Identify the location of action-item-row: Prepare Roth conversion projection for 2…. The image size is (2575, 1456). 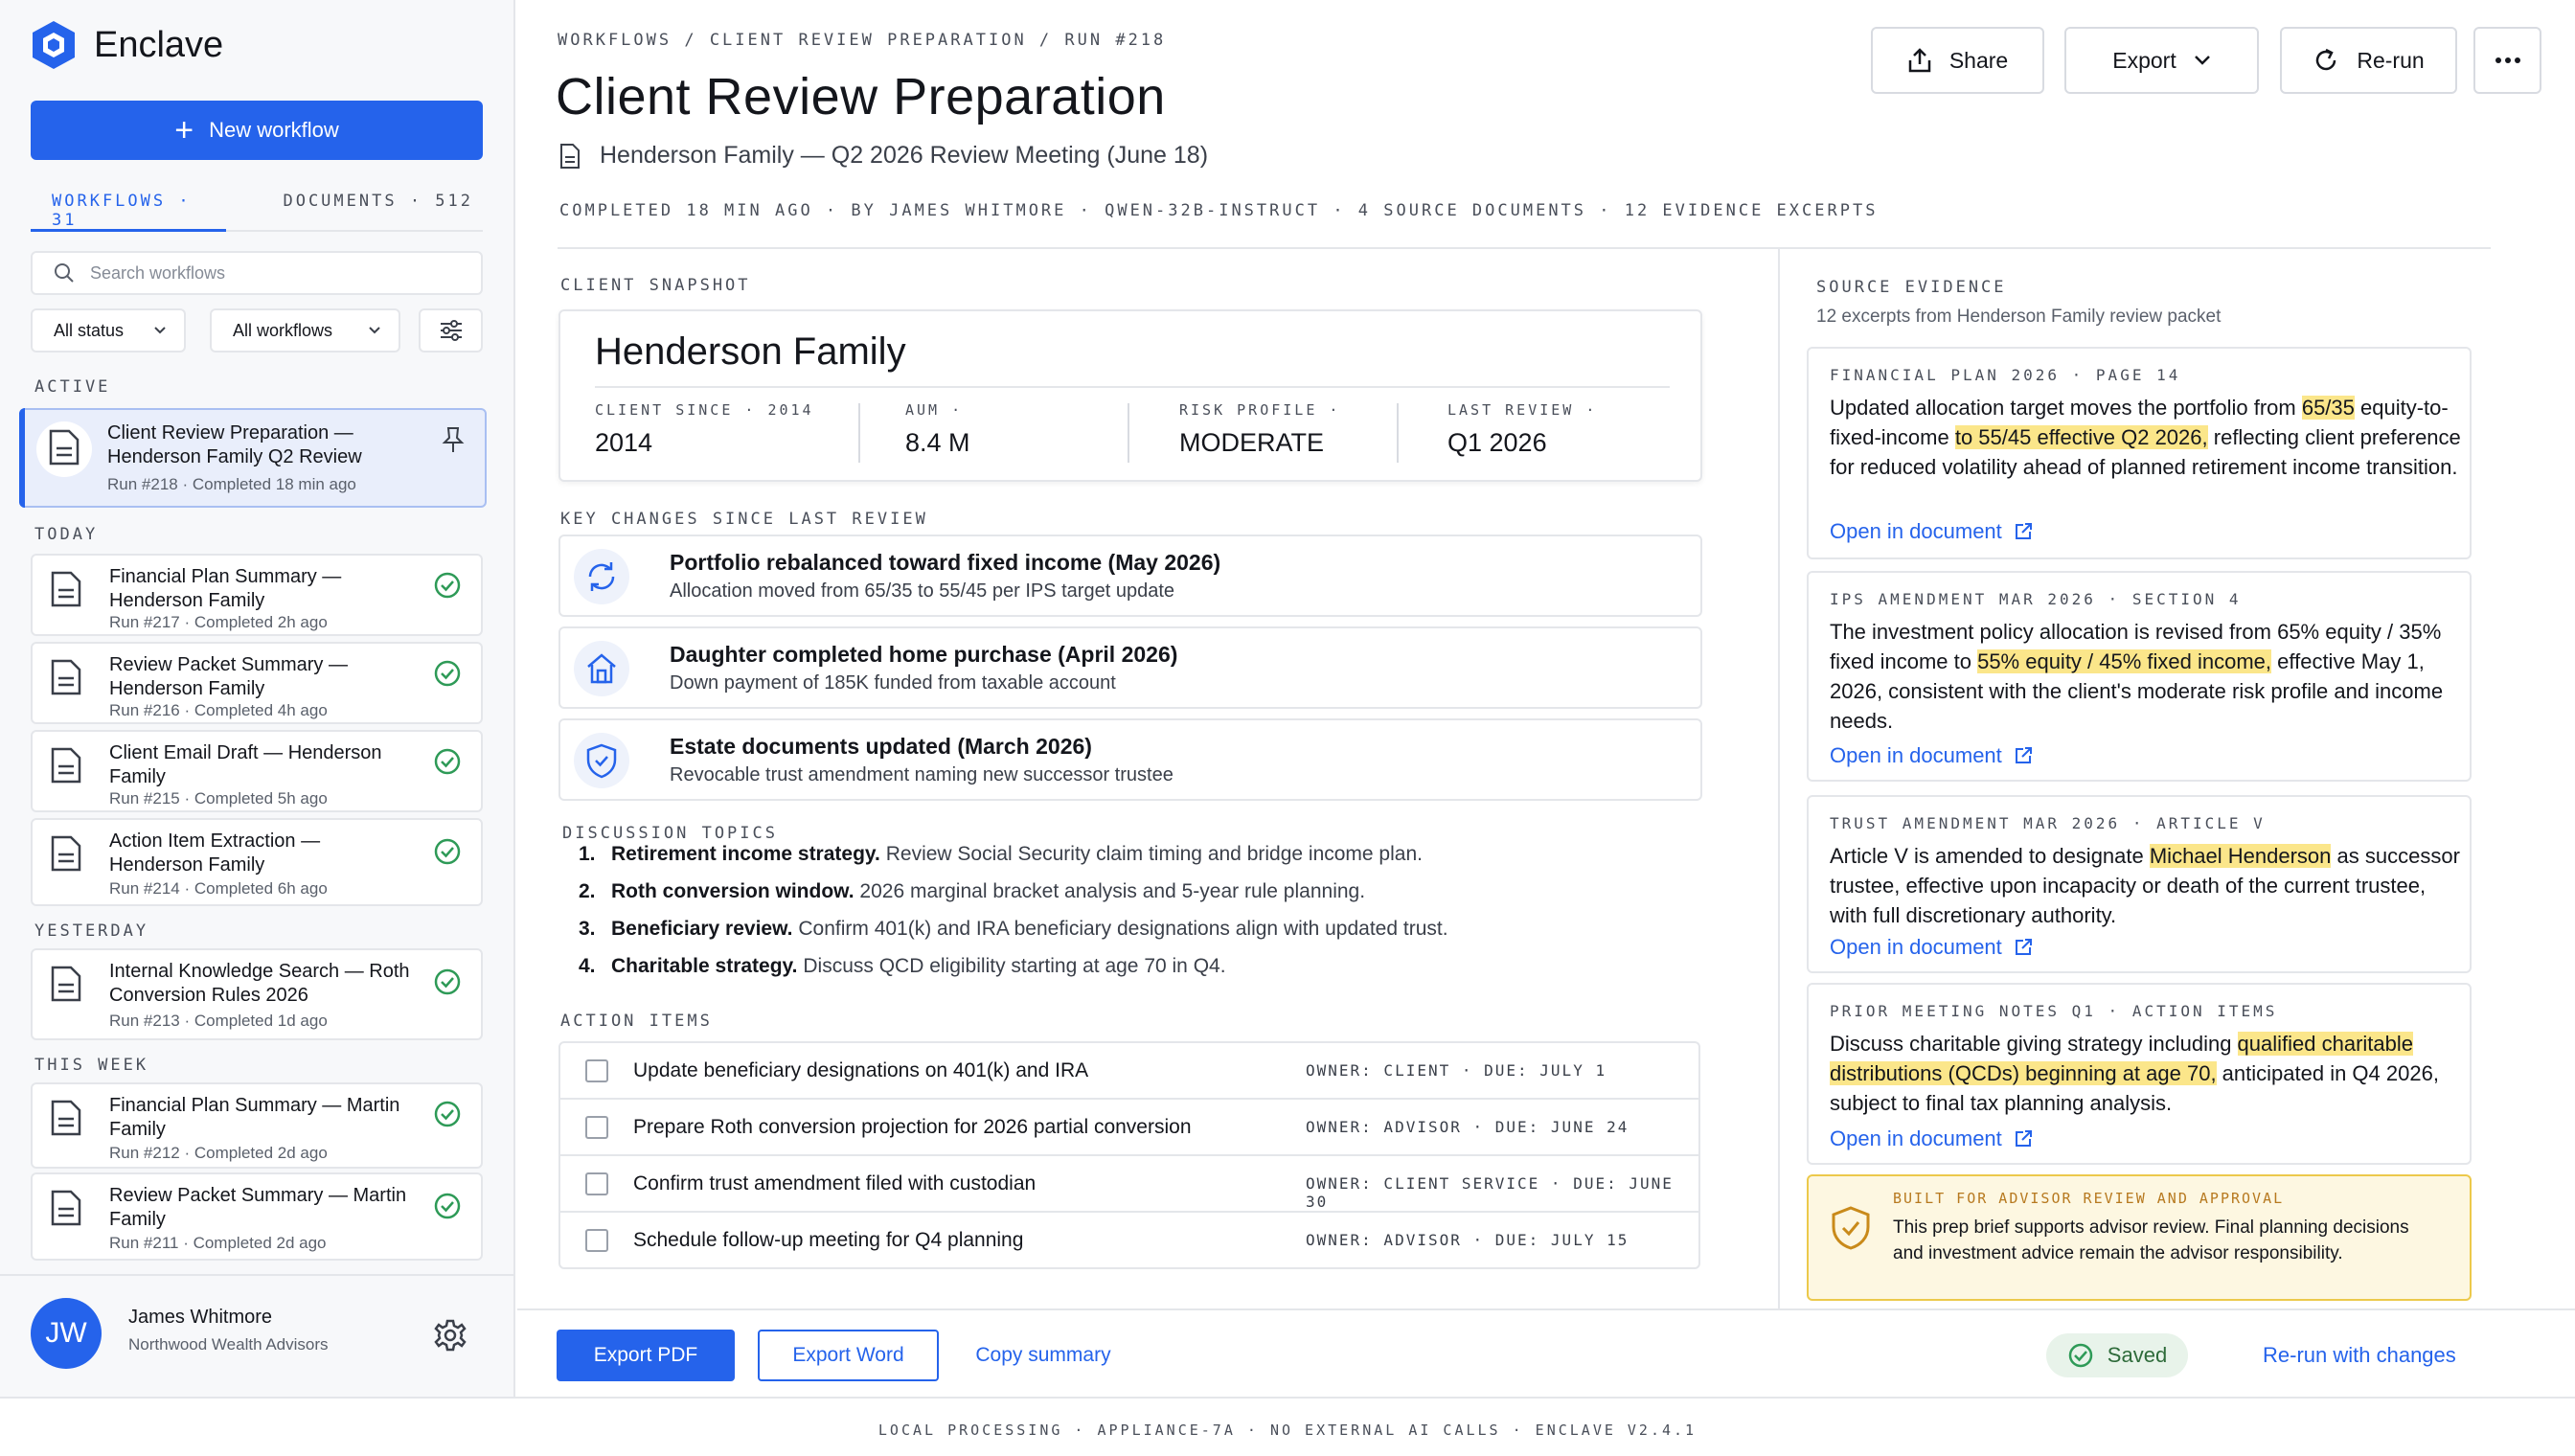
(1129, 1128).